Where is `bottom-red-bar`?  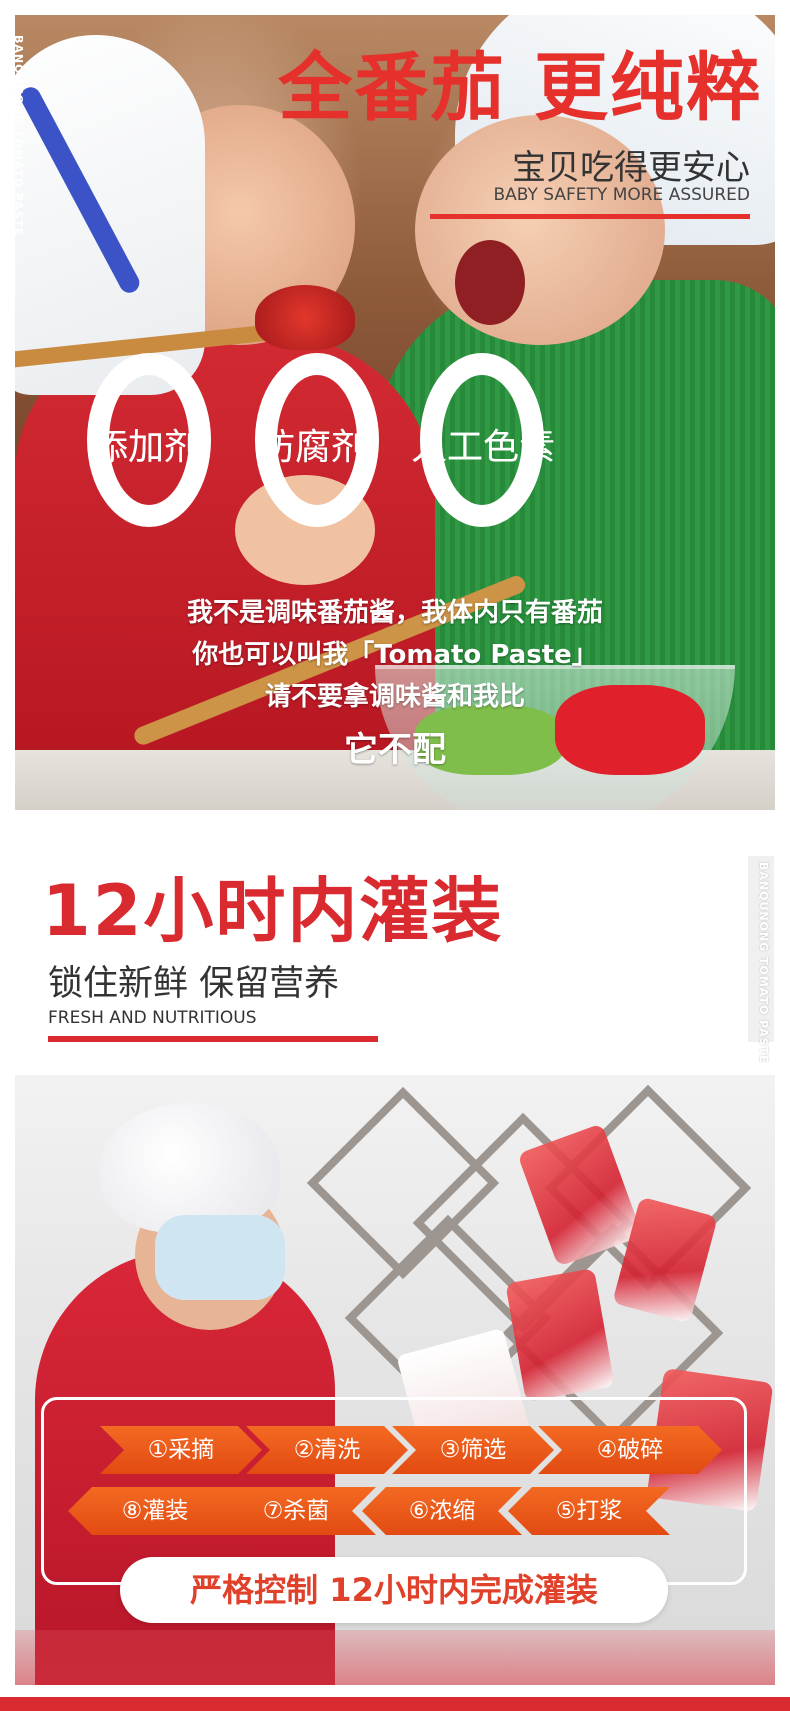 bottom-red-bar is located at coordinates (395, 1704).